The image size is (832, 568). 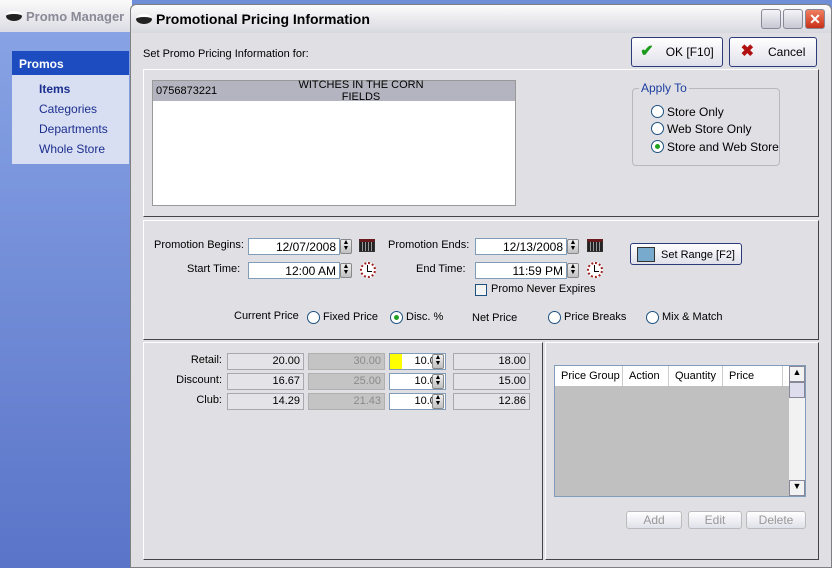 I want to click on column-header: Quantity, so click(x=696, y=376).